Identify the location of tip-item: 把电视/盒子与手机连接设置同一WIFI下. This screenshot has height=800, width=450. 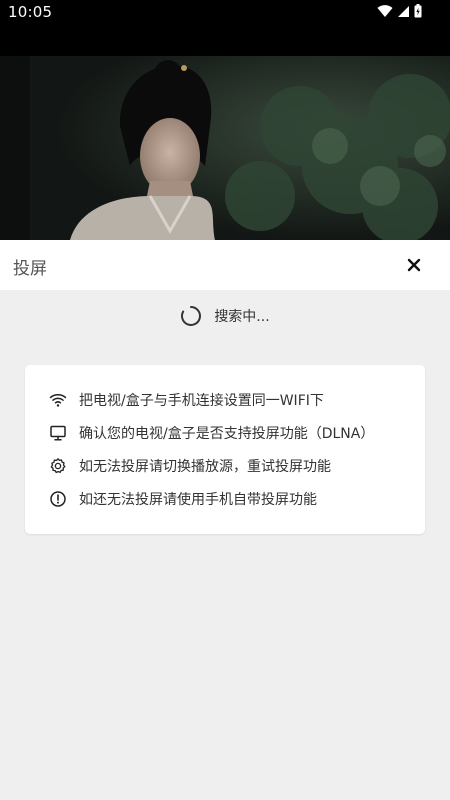
(186, 400).